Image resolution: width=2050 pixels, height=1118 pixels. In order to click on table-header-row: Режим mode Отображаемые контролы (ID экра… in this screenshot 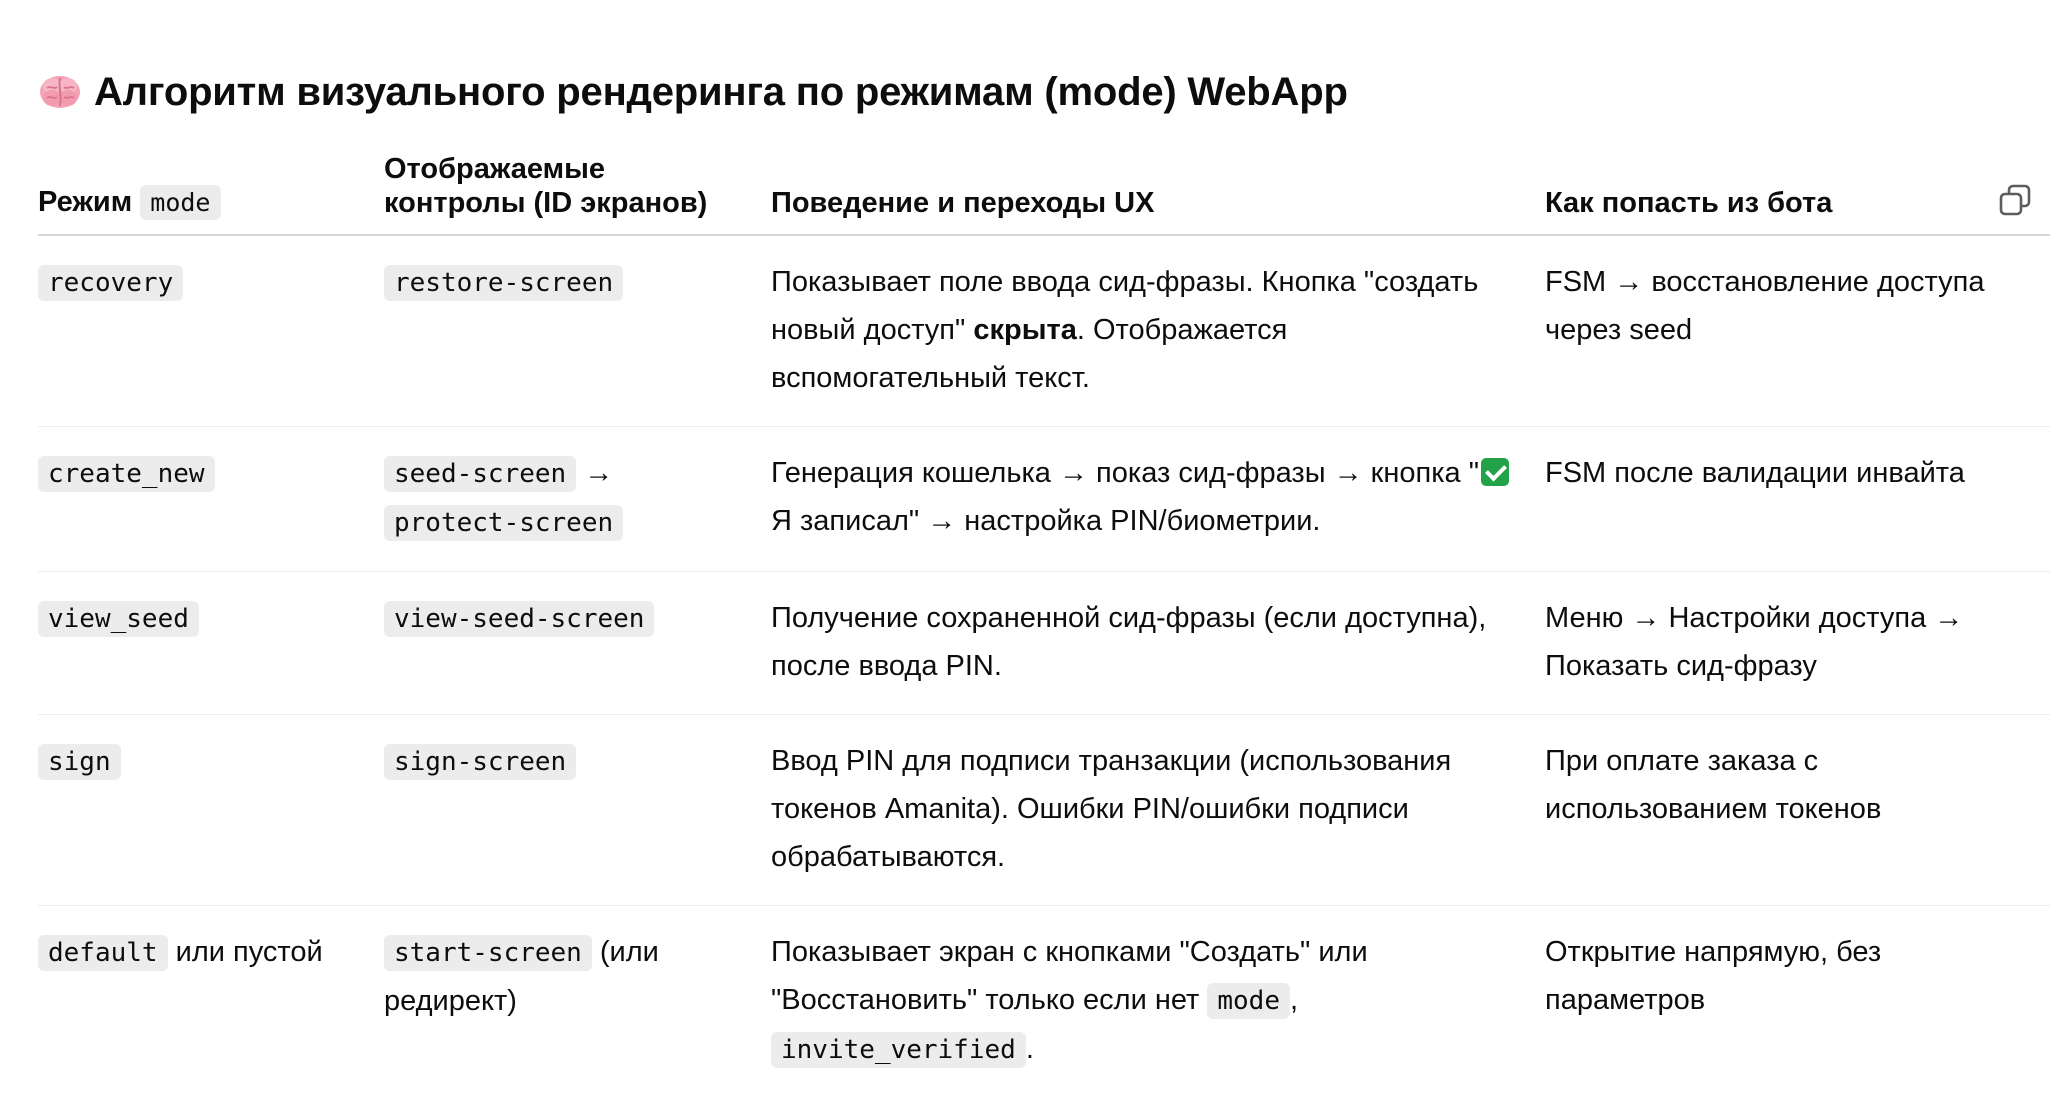, I will do `click(1044, 188)`.